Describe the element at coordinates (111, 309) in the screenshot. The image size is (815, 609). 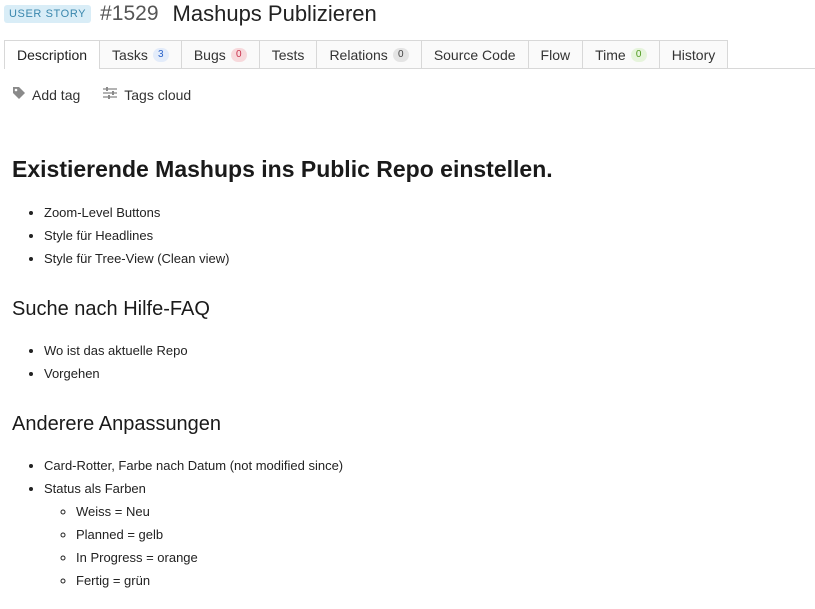
I see `section-heading: Suche nach Hilfe-FAQ` at that location.